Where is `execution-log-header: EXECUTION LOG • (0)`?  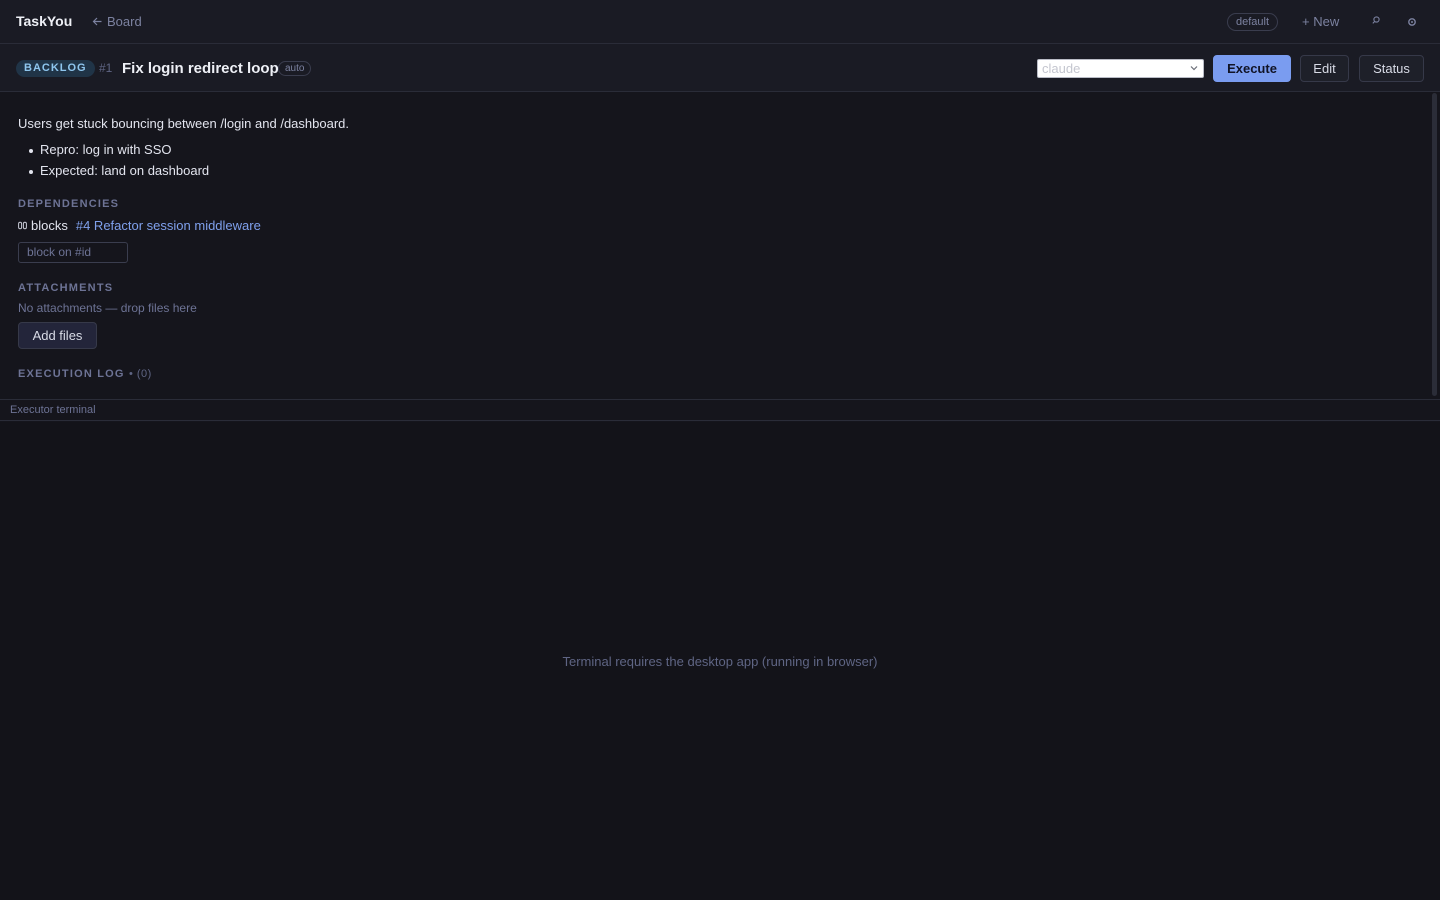 execution-log-header: EXECUTION LOG • (0) is located at coordinates (85, 374).